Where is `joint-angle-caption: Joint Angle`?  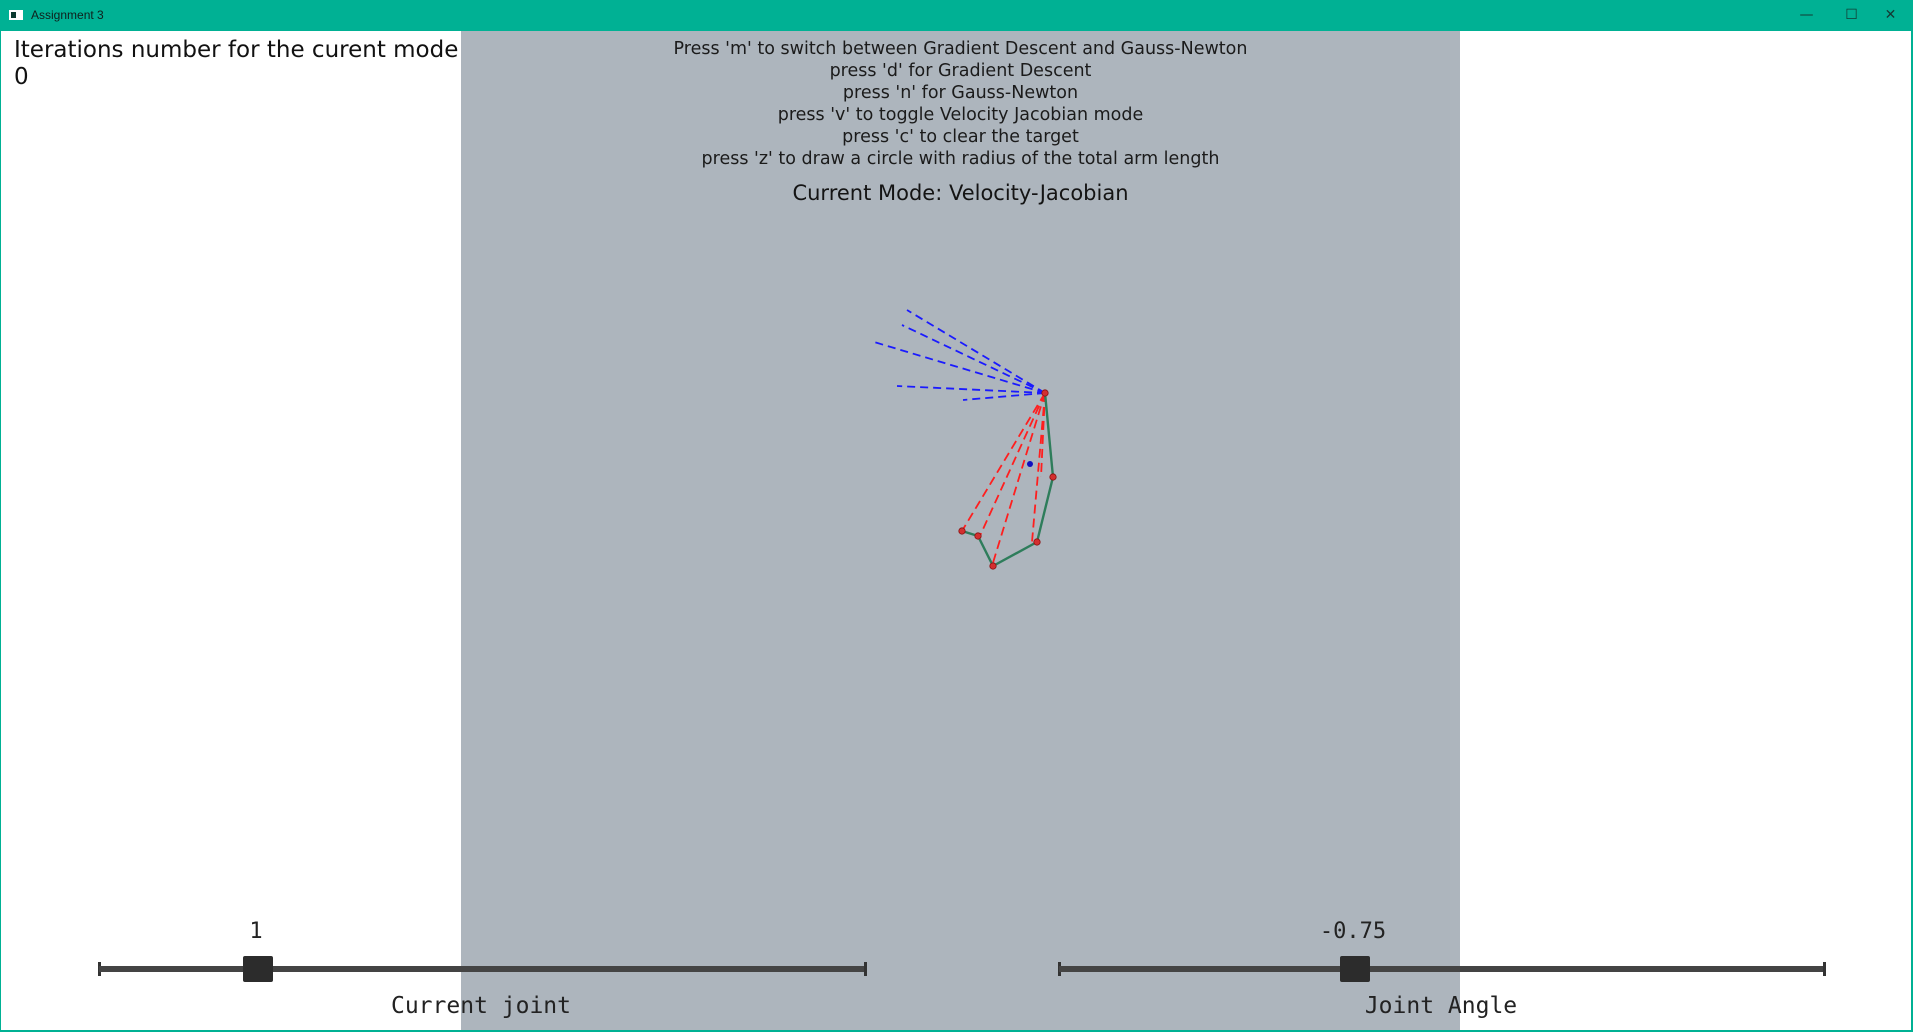 joint-angle-caption: Joint Angle is located at coordinates (1441, 1006).